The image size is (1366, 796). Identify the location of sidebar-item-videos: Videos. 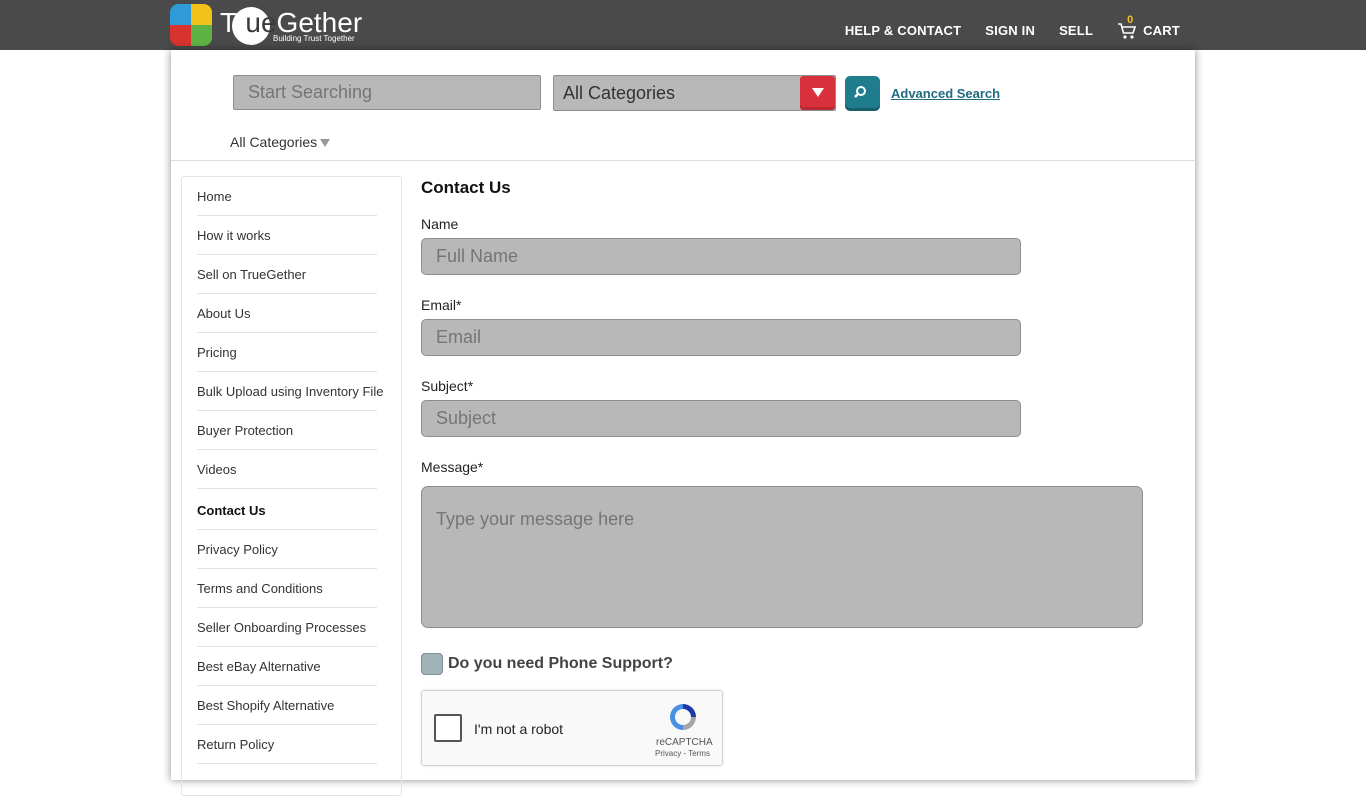
(287, 469).